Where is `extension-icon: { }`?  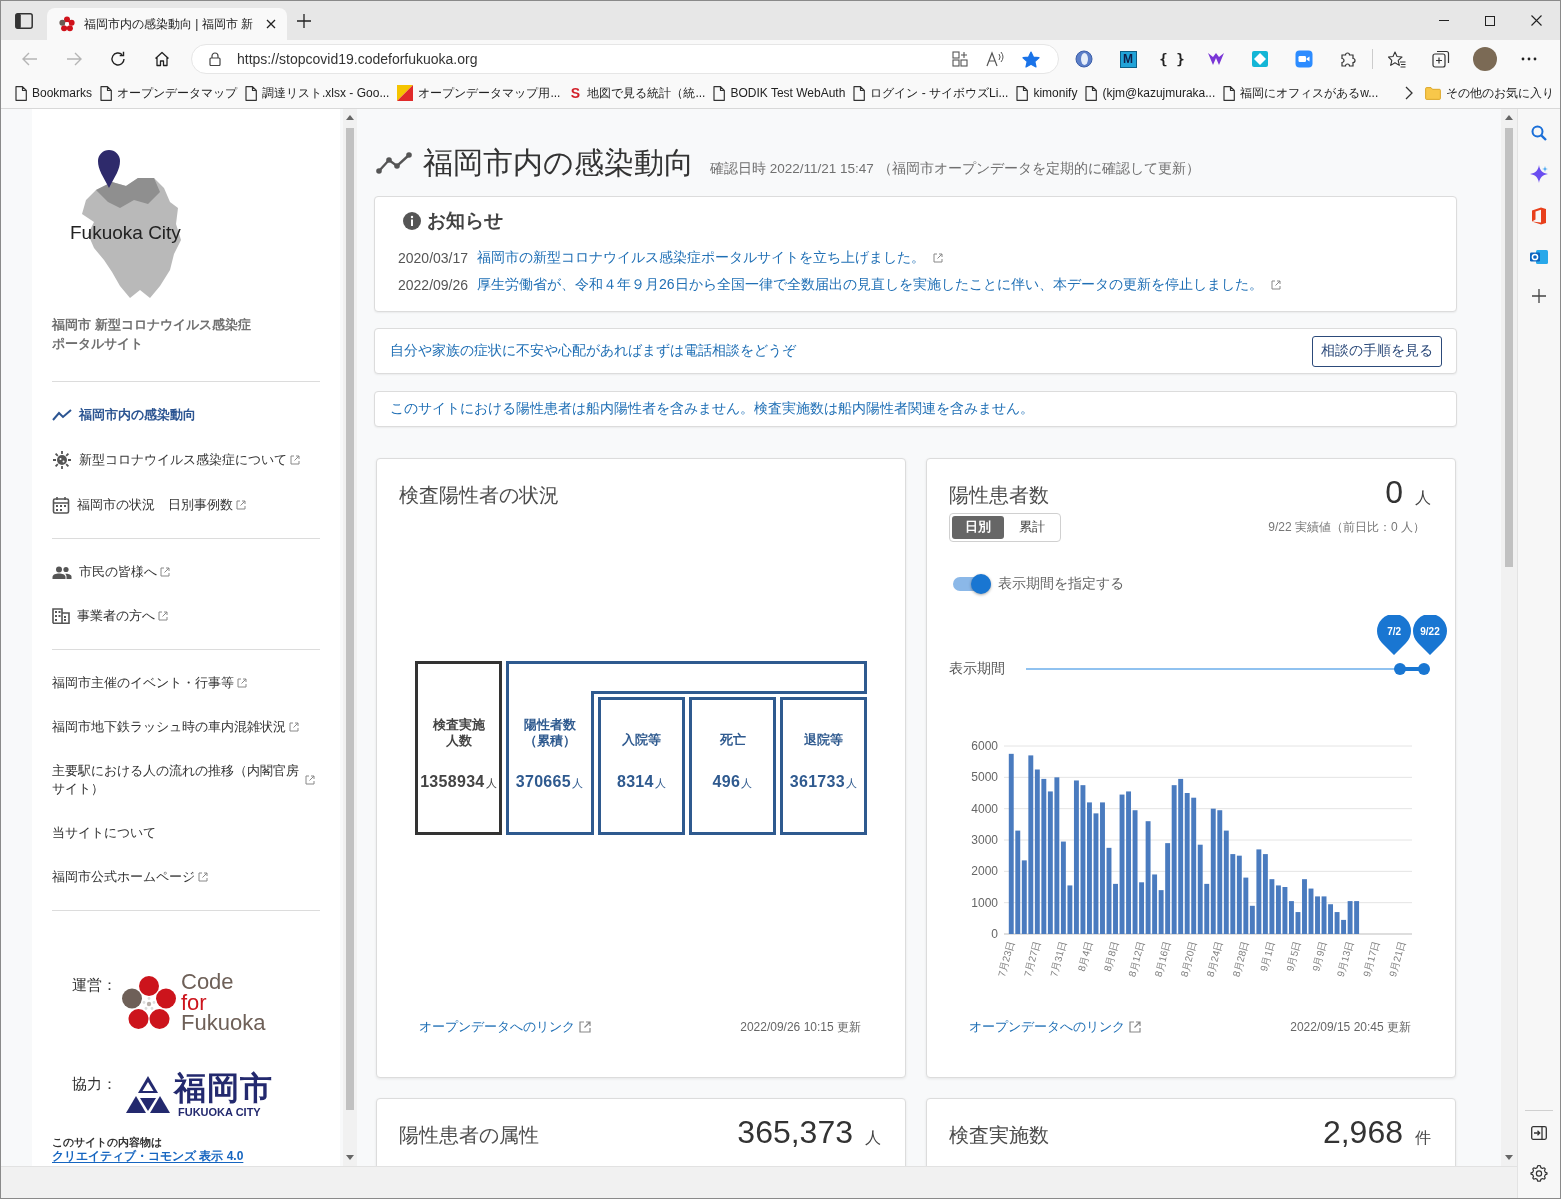 extension-icon: { } is located at coordinates (1172, 59).